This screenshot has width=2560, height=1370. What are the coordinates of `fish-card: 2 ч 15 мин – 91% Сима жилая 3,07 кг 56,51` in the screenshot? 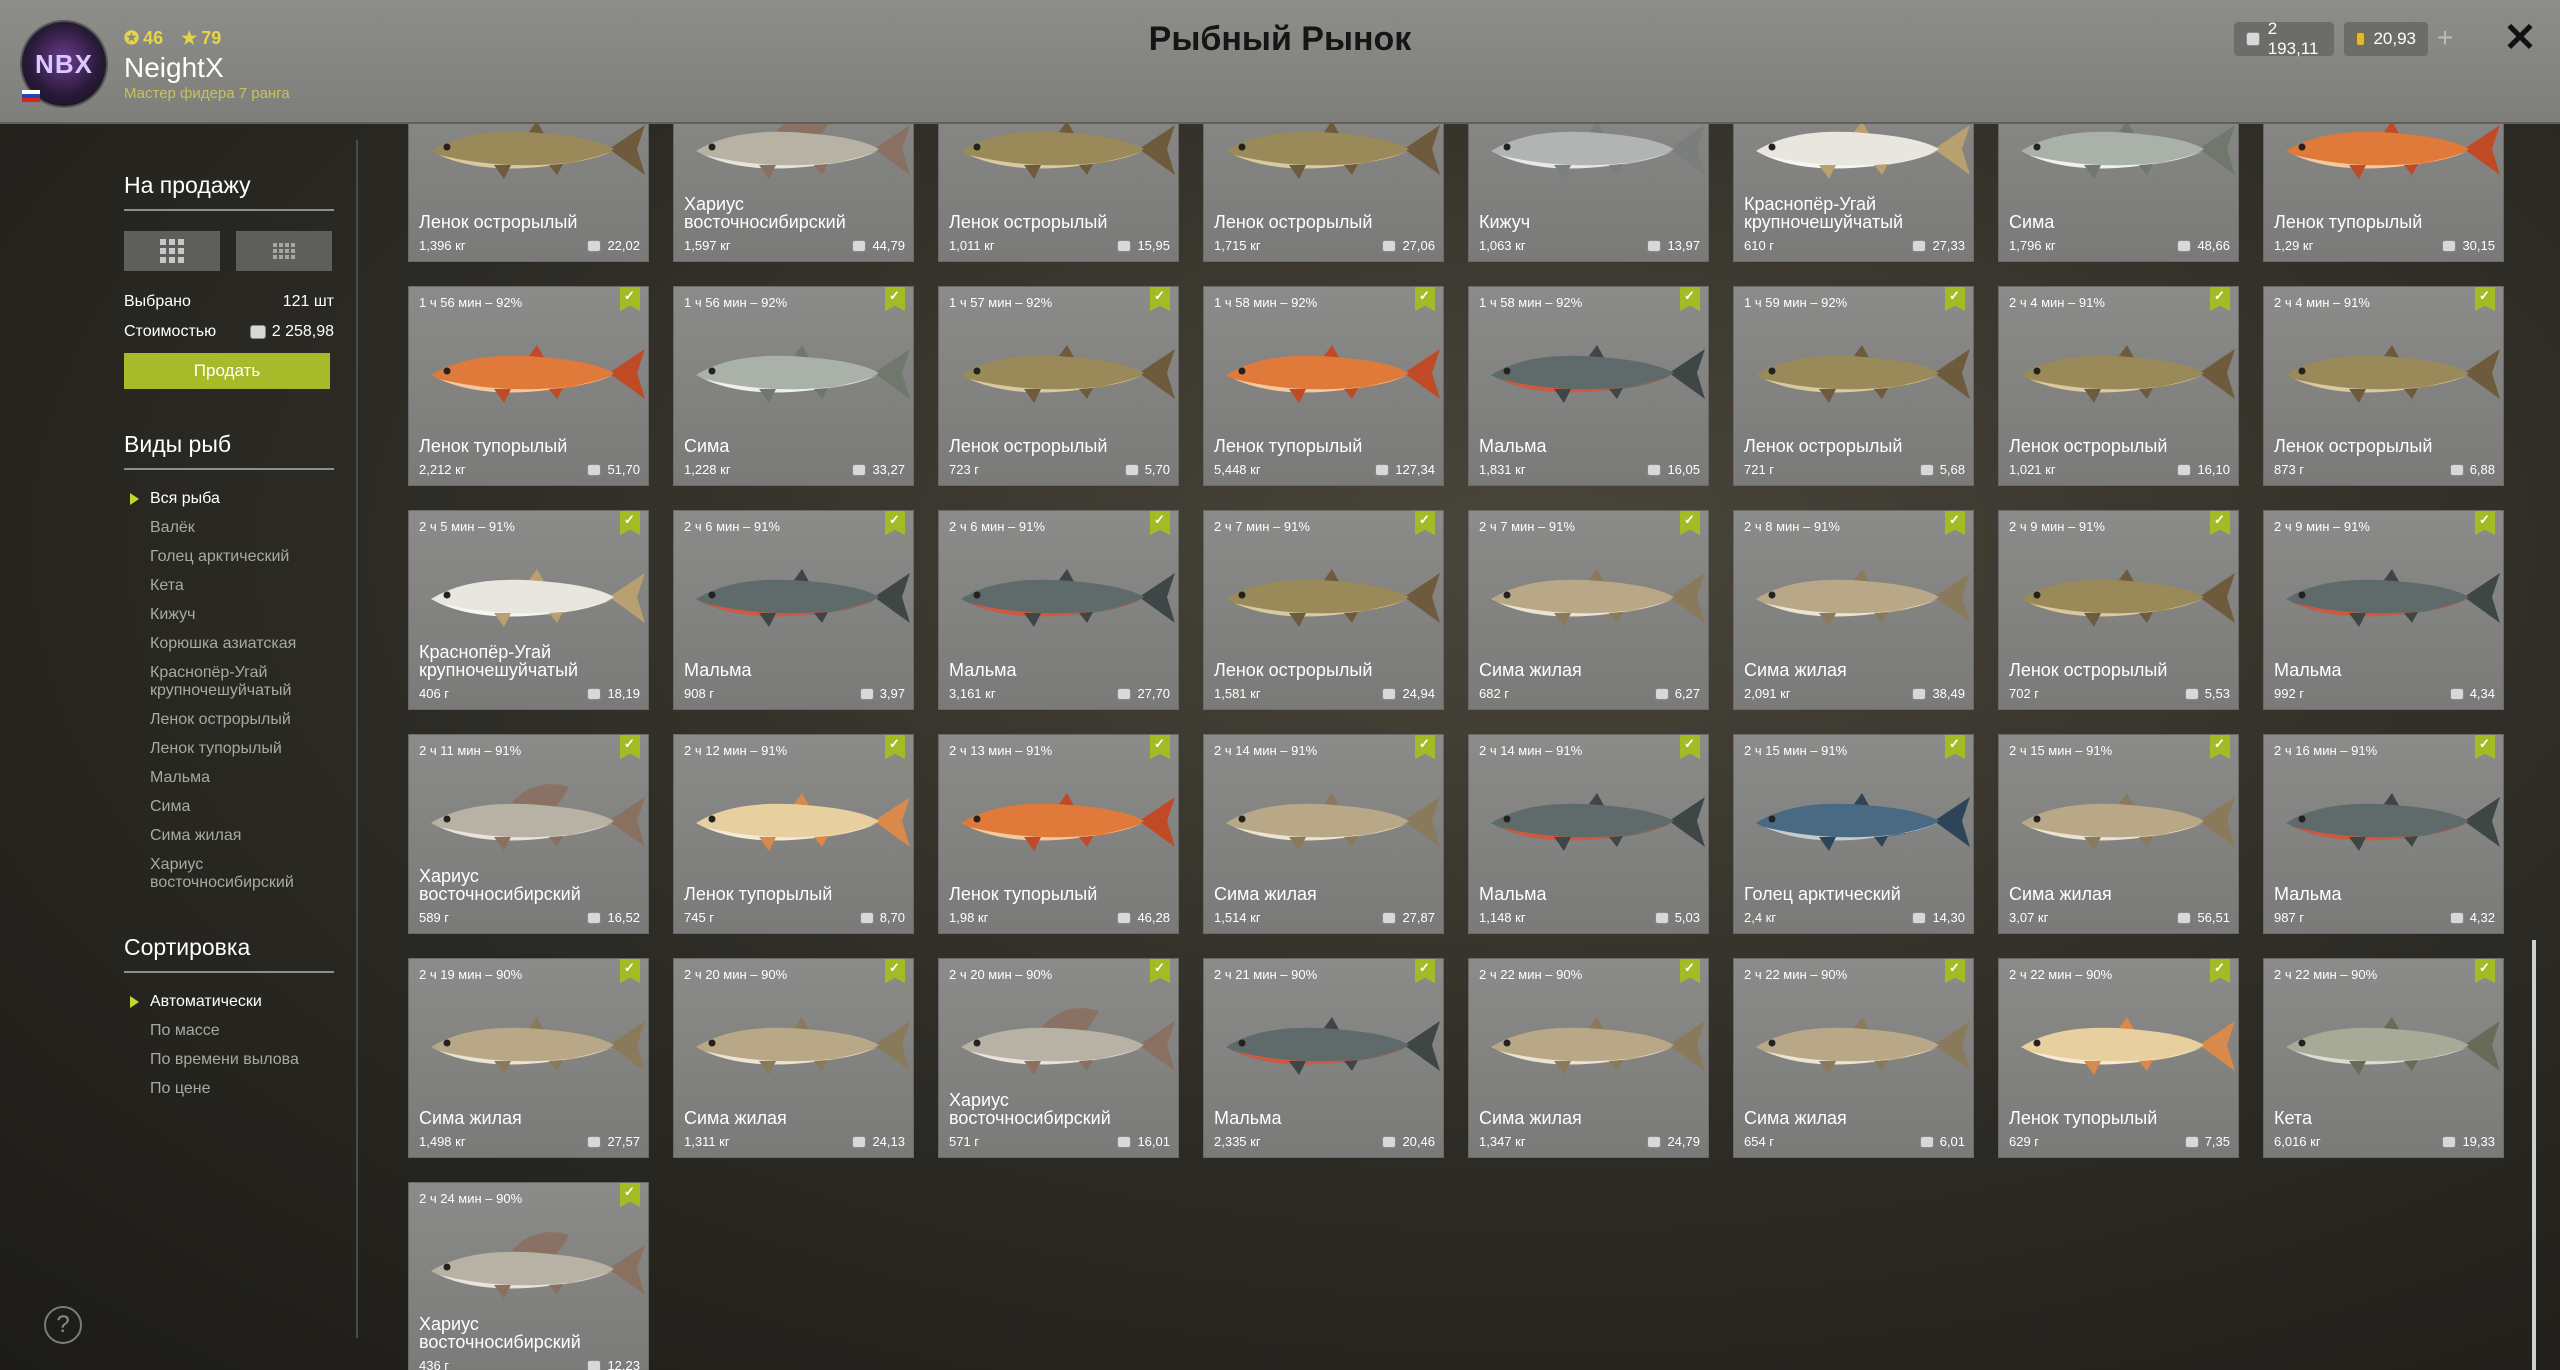 It's located at (2118, 834).